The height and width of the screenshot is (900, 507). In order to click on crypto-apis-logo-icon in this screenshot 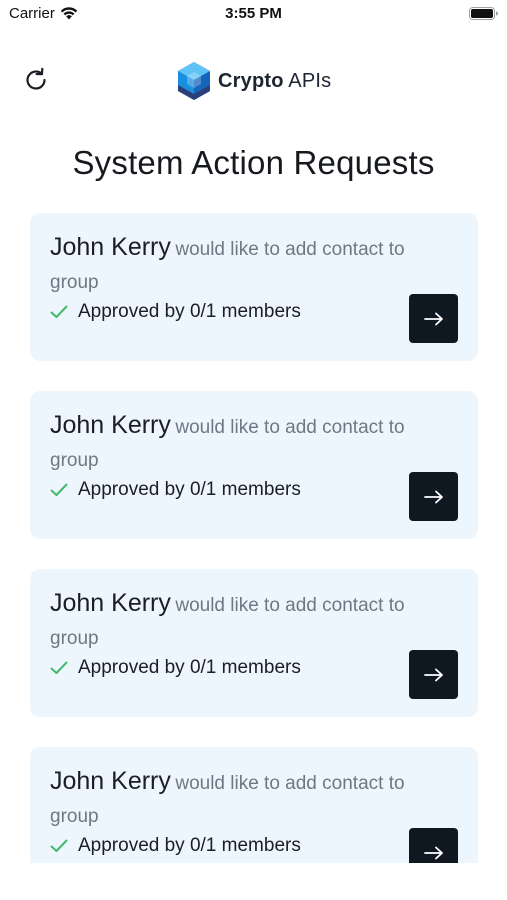, I will do `click(194, 81)`.